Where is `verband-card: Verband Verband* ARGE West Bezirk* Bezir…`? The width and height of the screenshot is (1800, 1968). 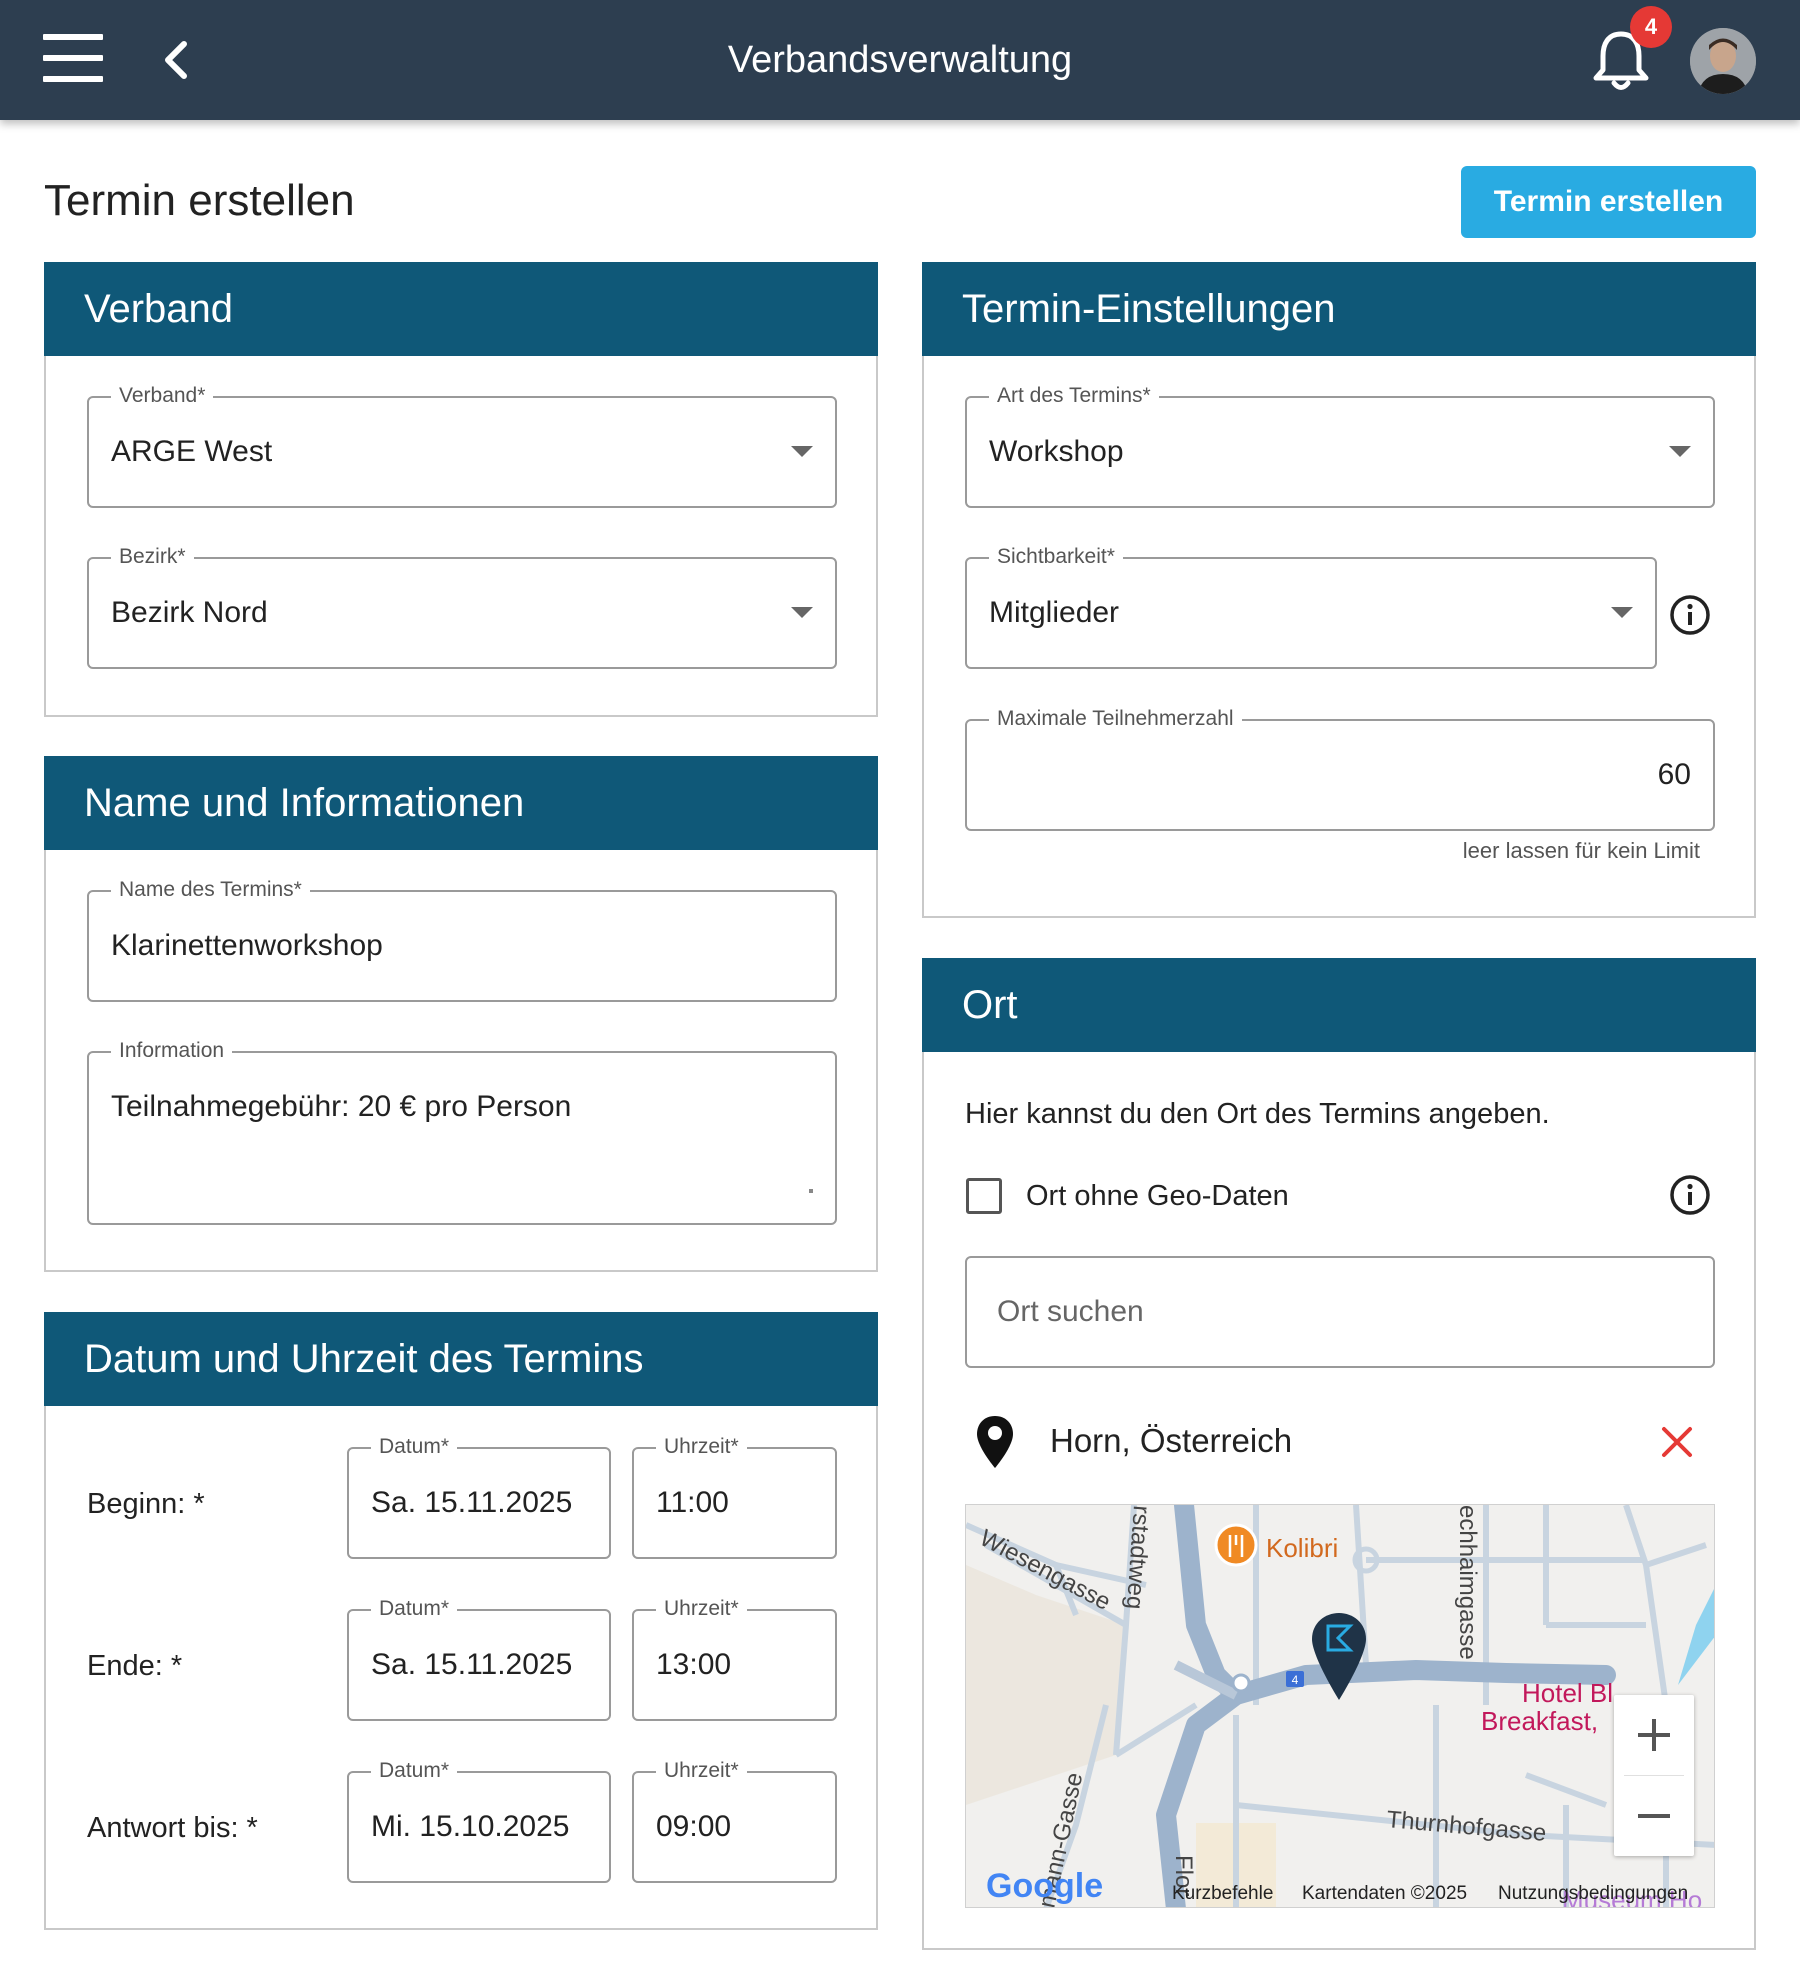
verband-card: Verband Verband* ARGE West Bezirk* Bezir… is located at coordinates (461, 489).